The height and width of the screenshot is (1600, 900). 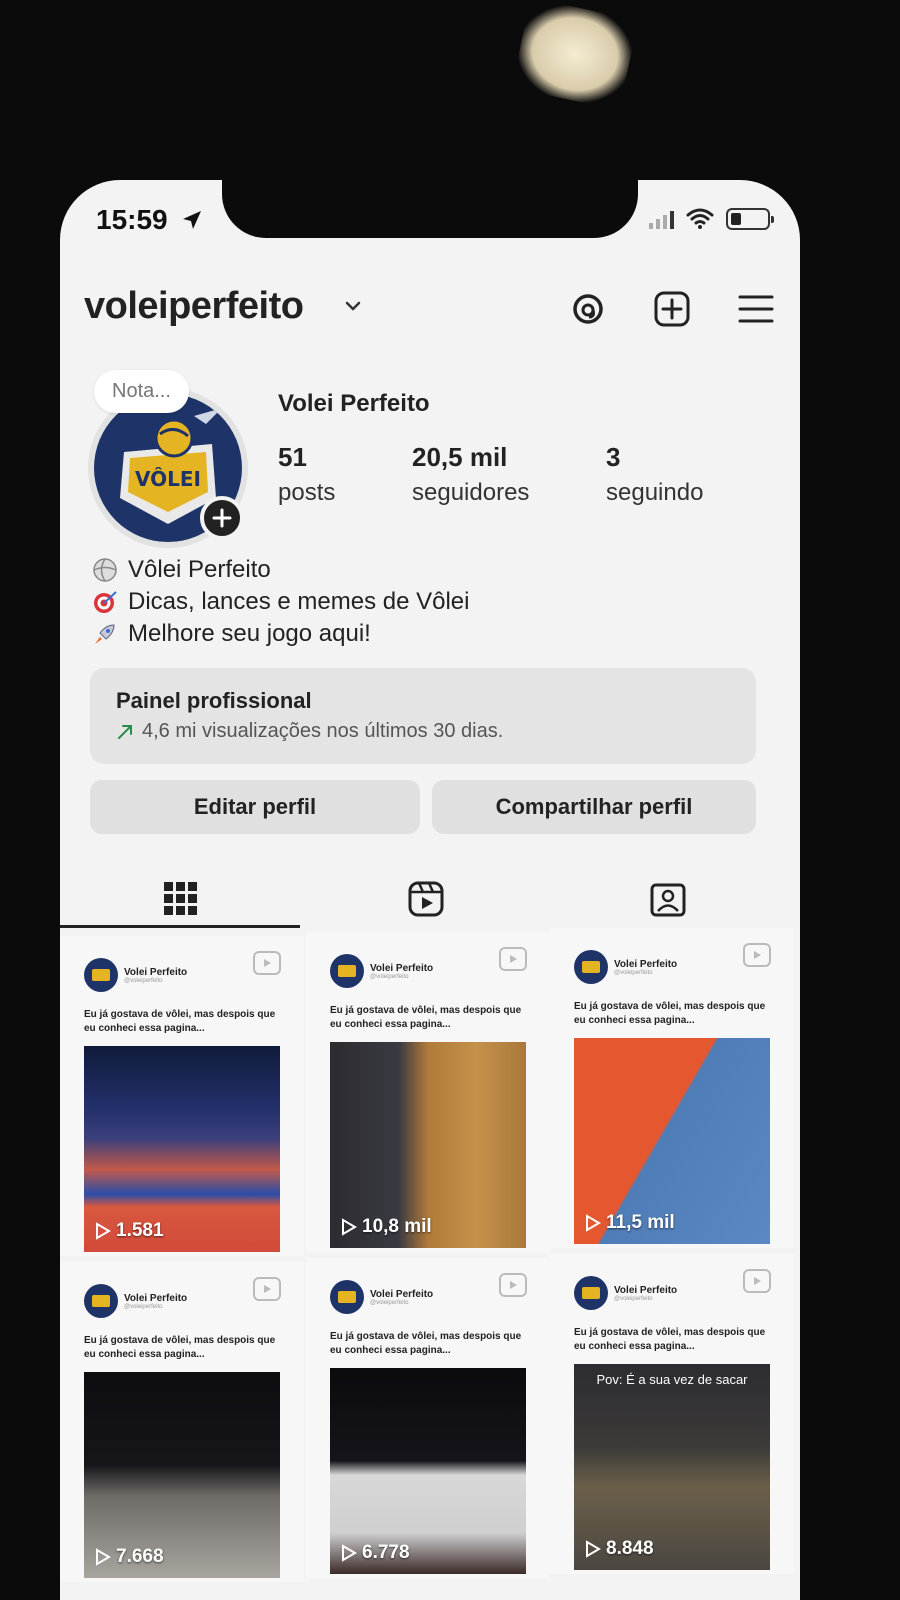 I want to click on tab-grid, so click(x=180, y=899).